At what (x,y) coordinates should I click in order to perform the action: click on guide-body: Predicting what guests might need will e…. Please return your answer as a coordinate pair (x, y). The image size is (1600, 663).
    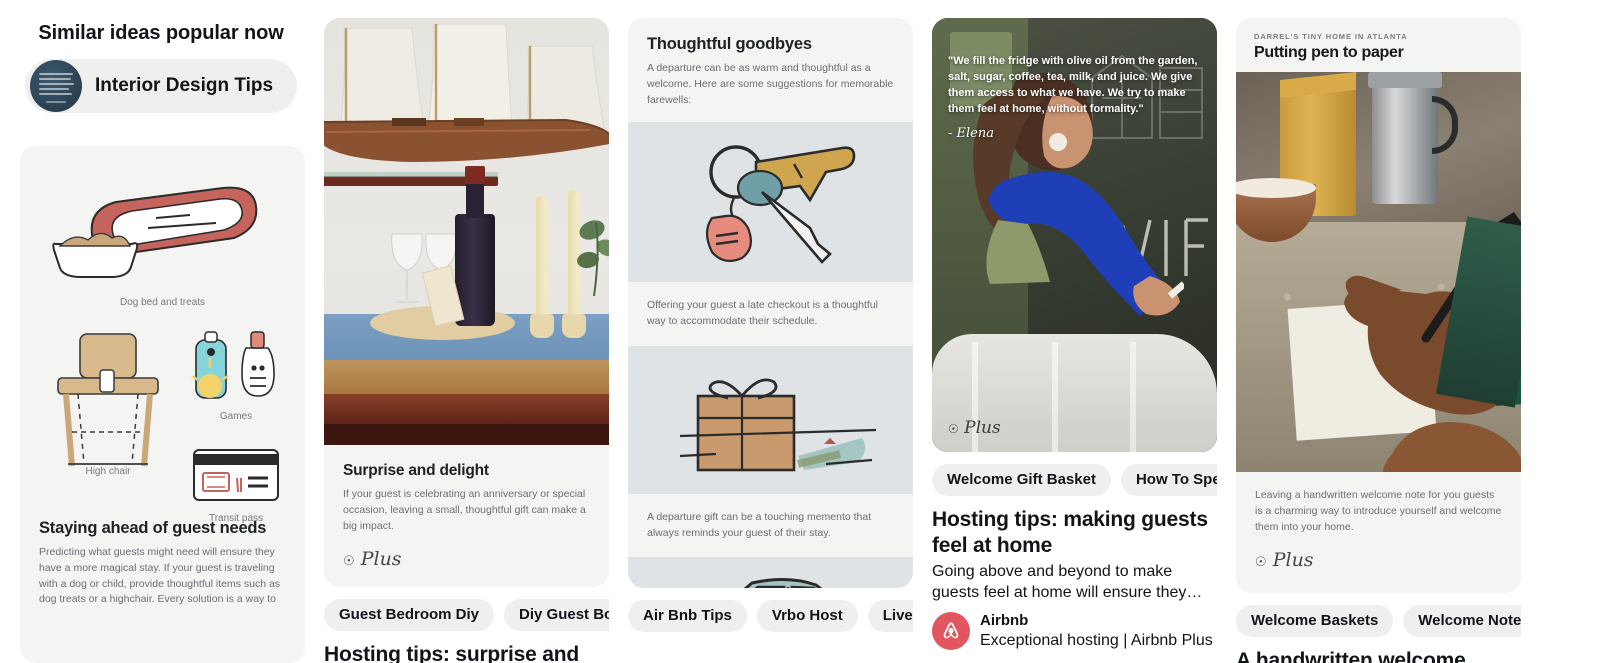
    Looking at the image, I should click on (160, 576).